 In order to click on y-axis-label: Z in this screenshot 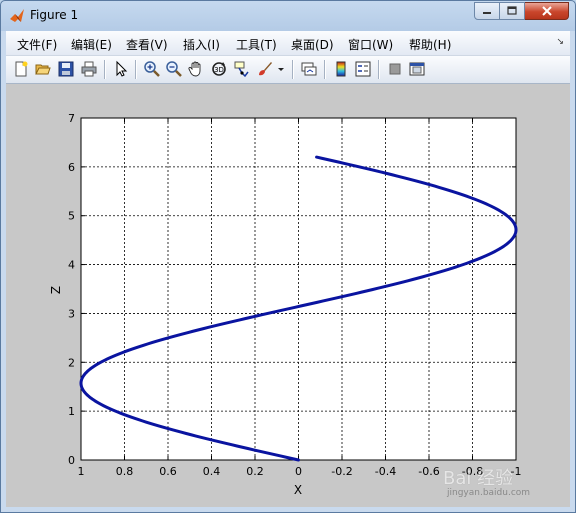, I will do `click(56, 290)`.